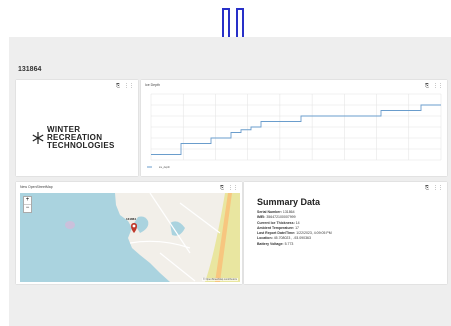  I want to click on map-card-title: New OpenStreetMap, so click(36, 187).